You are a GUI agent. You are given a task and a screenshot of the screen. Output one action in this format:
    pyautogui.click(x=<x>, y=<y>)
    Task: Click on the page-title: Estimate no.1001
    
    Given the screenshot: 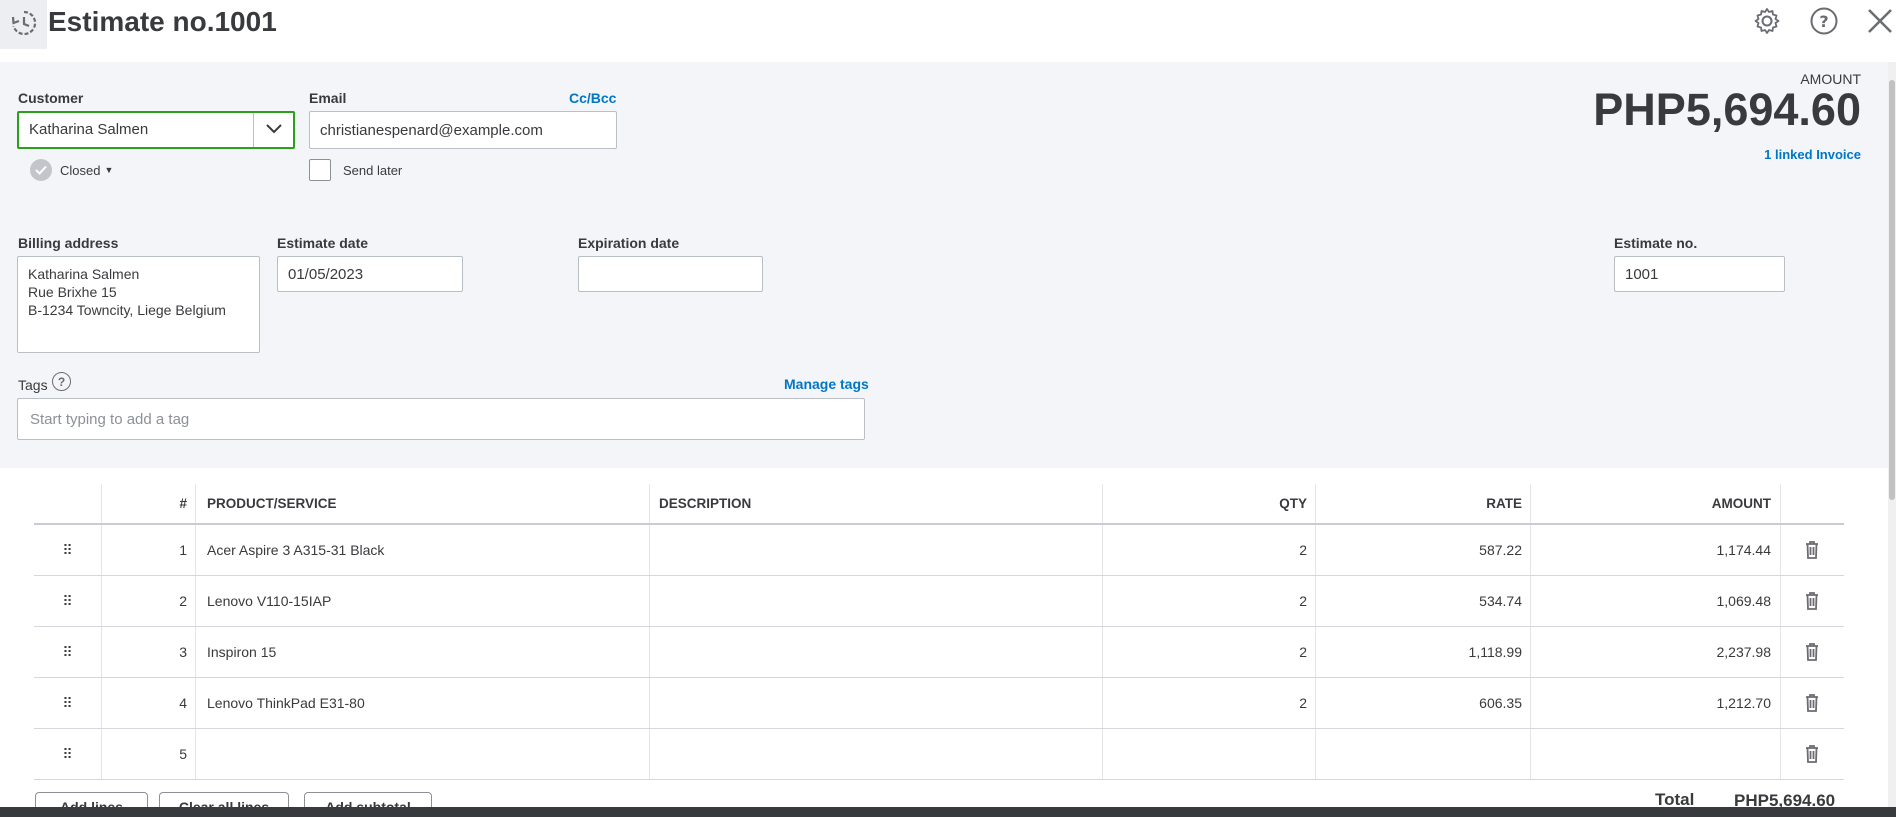 What is the action you would take?
    pyautogui.click(x=162, y=21)
    